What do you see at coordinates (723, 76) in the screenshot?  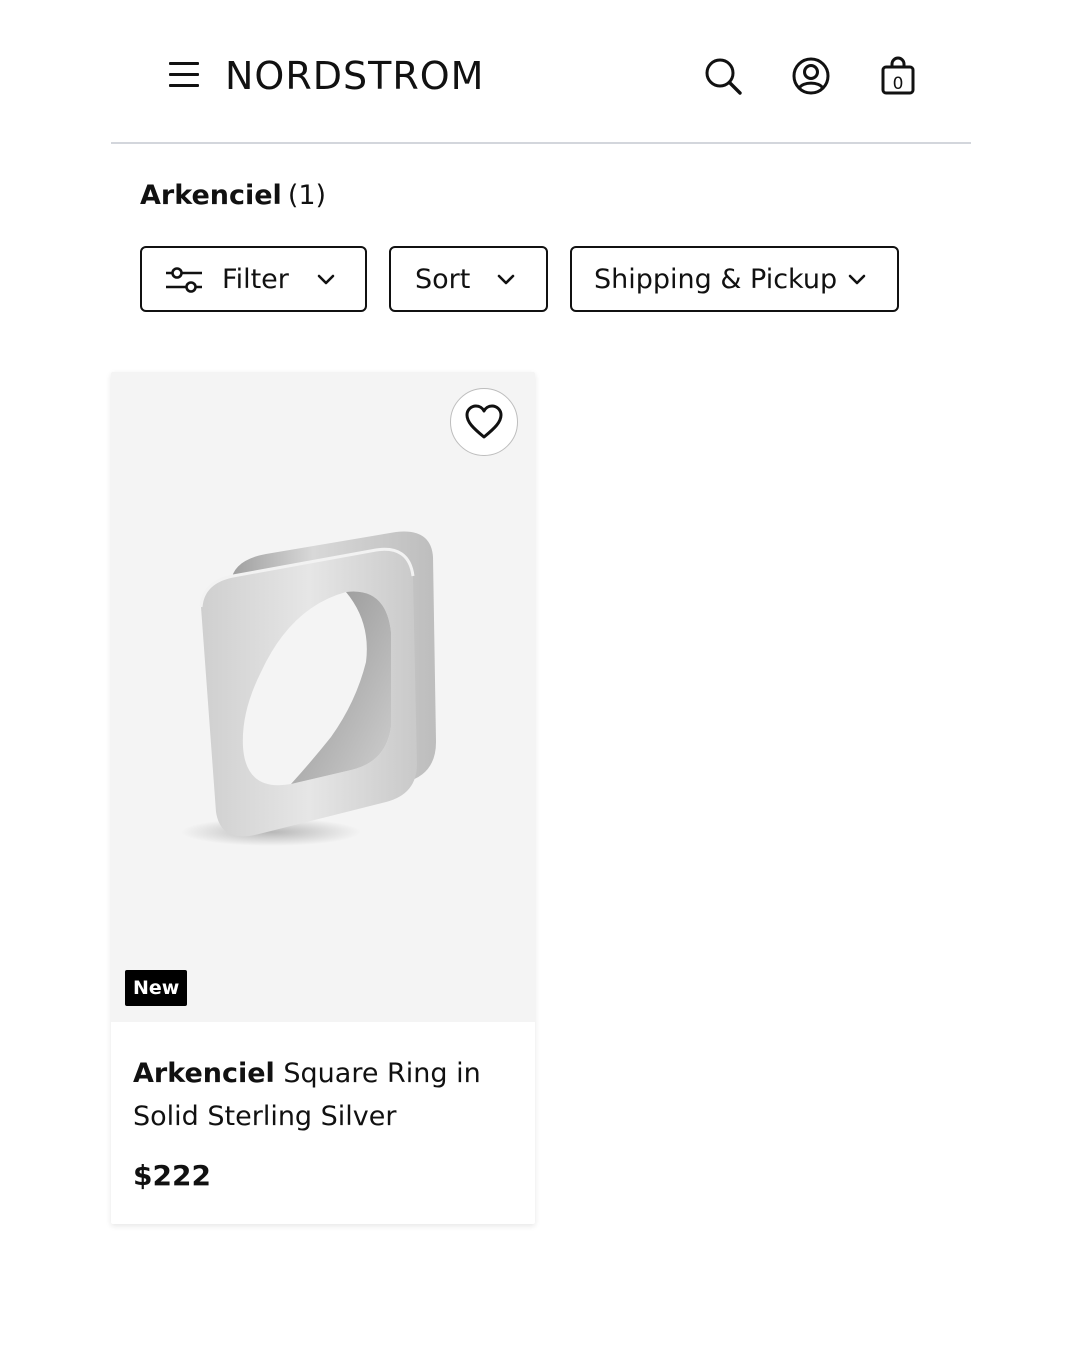 I see `search-icon` at bounding box center [723, 76].